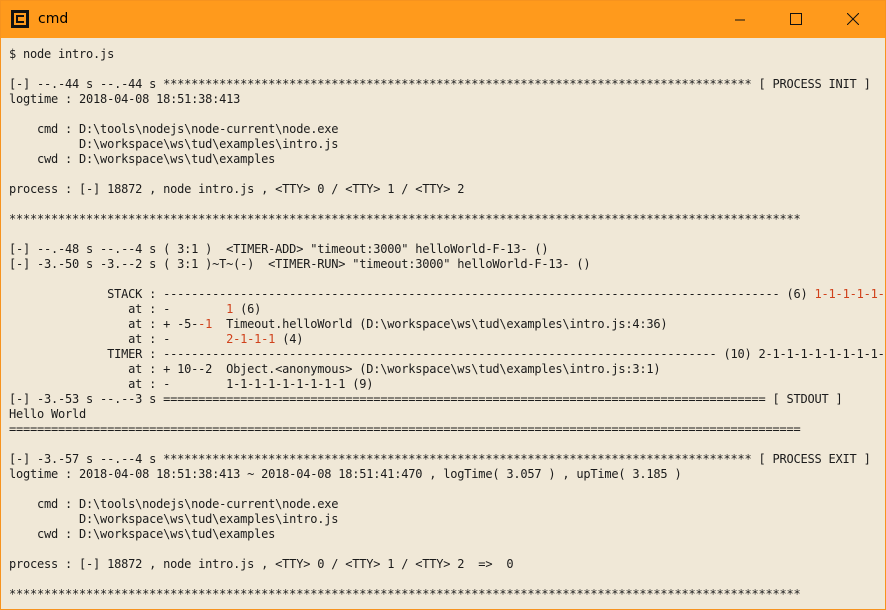 The image size is (886, 610). I want to click on close-button, so click(853, 19).